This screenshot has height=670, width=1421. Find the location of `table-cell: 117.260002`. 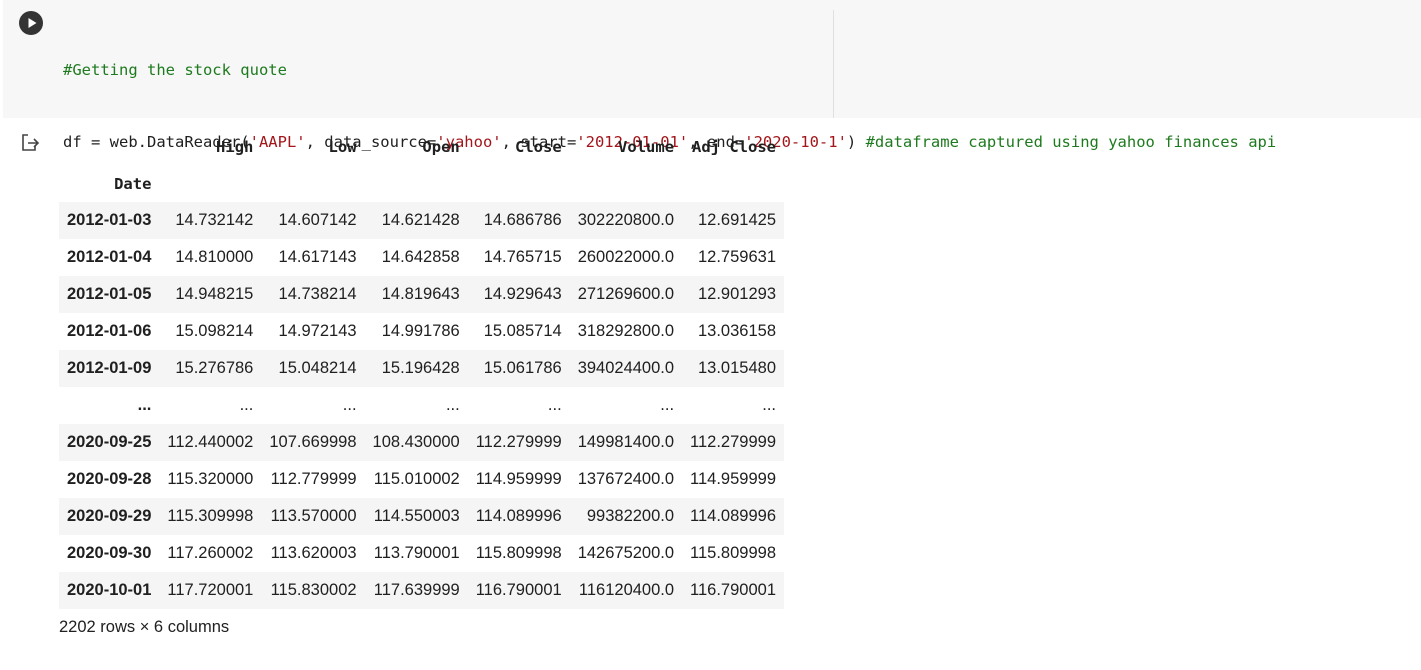

table-cell: 117.260002 is located at coordinates (210, 553).